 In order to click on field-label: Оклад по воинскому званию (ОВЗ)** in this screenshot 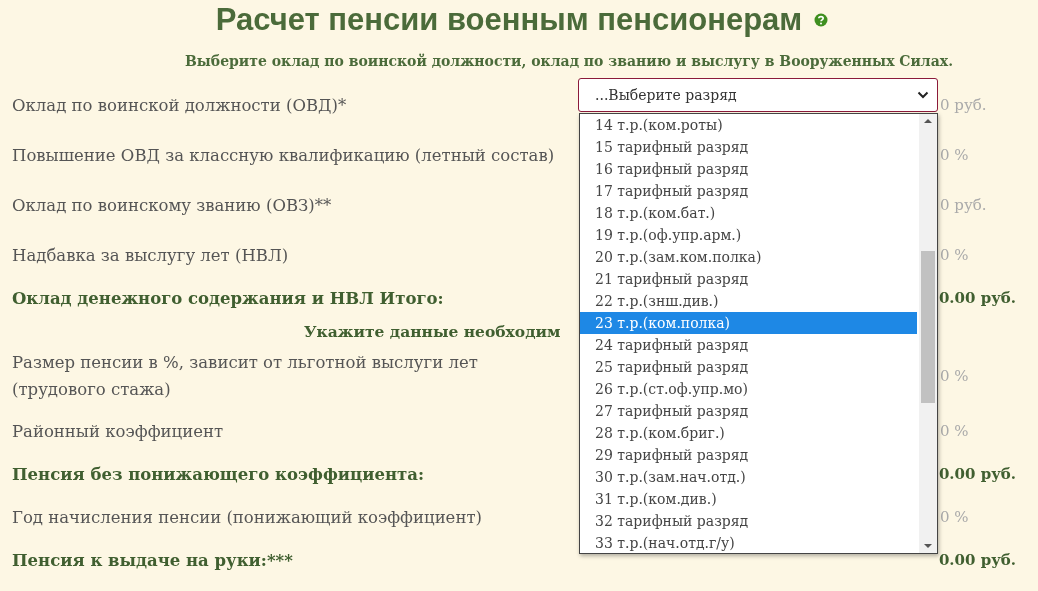, I will do `click(172, 205)`.